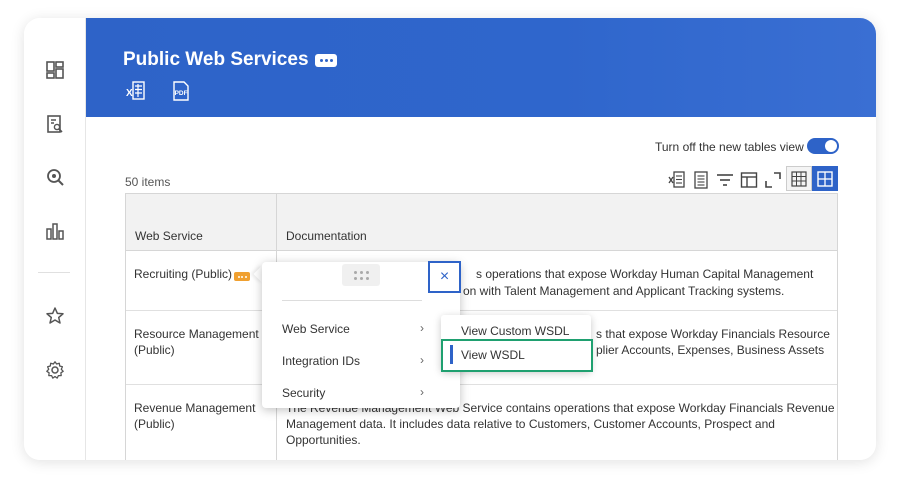 The image size is (900, 488). I want to click on popup-divider, so click(352, 300).